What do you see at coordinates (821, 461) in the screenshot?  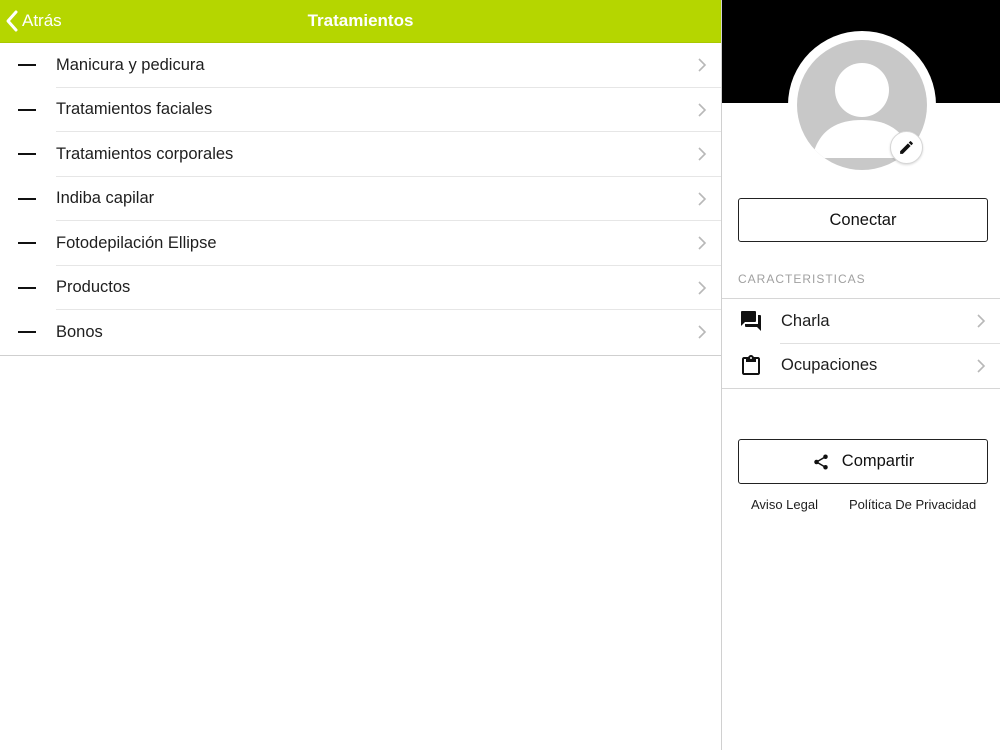 I see `share-icon` at bounding box center [821, 461].